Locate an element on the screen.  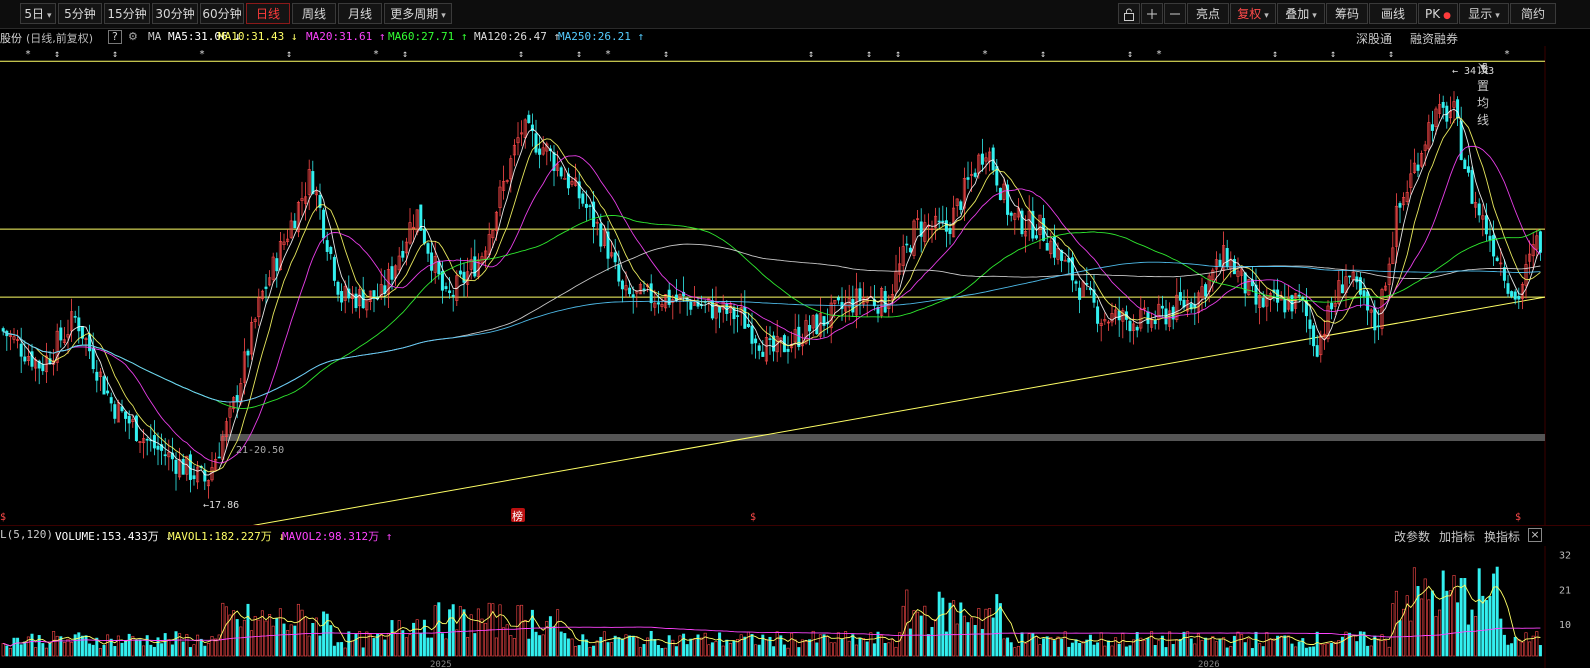
period-60min: 60分钟 is located at coordinates (222, 13).